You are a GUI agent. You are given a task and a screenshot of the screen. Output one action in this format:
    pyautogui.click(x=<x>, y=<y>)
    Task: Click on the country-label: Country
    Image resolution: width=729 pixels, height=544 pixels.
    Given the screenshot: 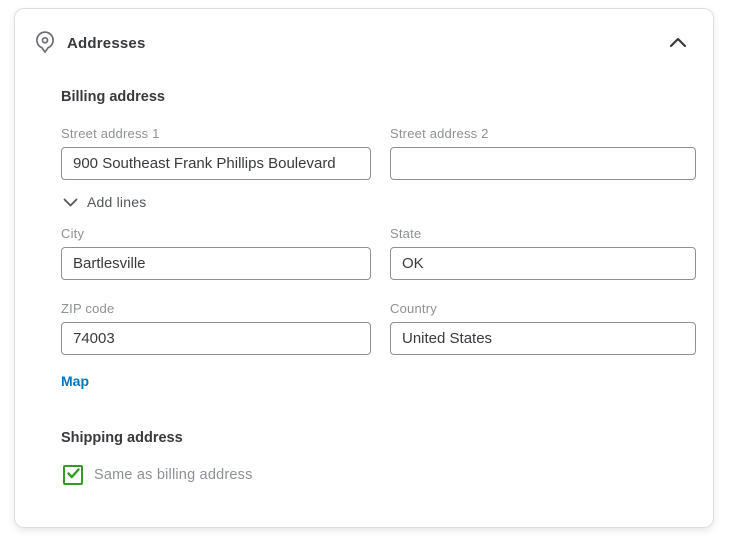 What is the action you would take?
    pyautogui.click(x=413, y=308)
    